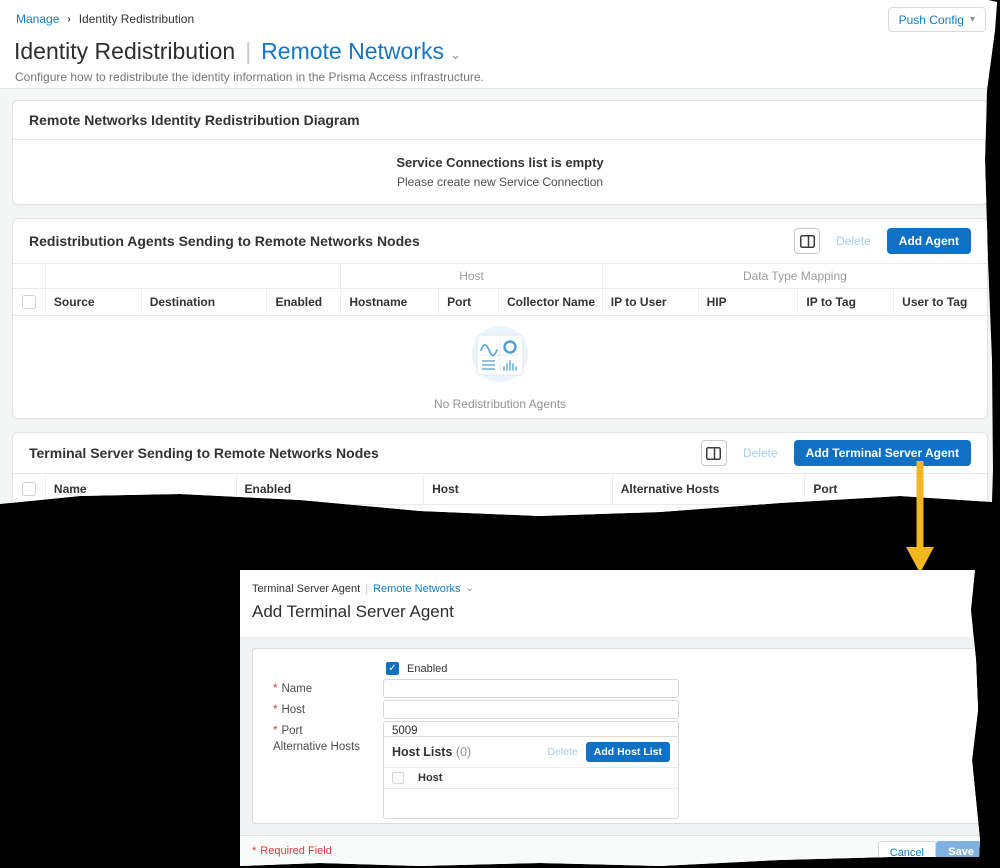 Image resolution: width=1000 pixels, height=868 pixels. What do you see at coordinates (853, 241) in the screenshot?
I see `delete-agents-button: Delete` at bounding box center [853, 241].